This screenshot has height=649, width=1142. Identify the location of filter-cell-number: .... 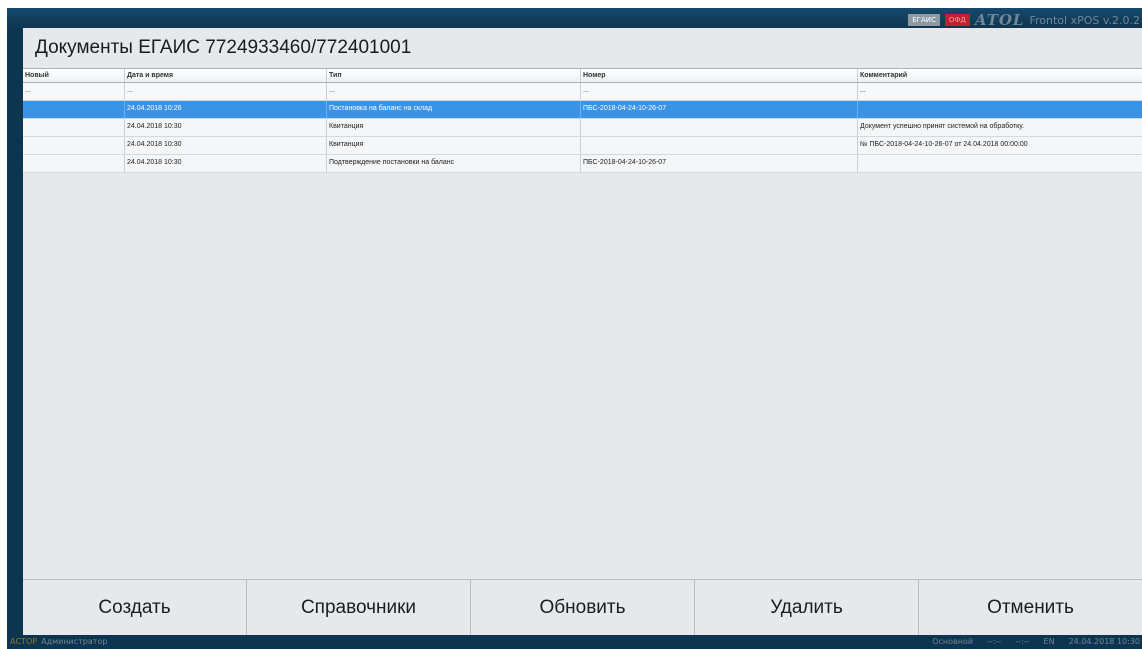
(719, 91).